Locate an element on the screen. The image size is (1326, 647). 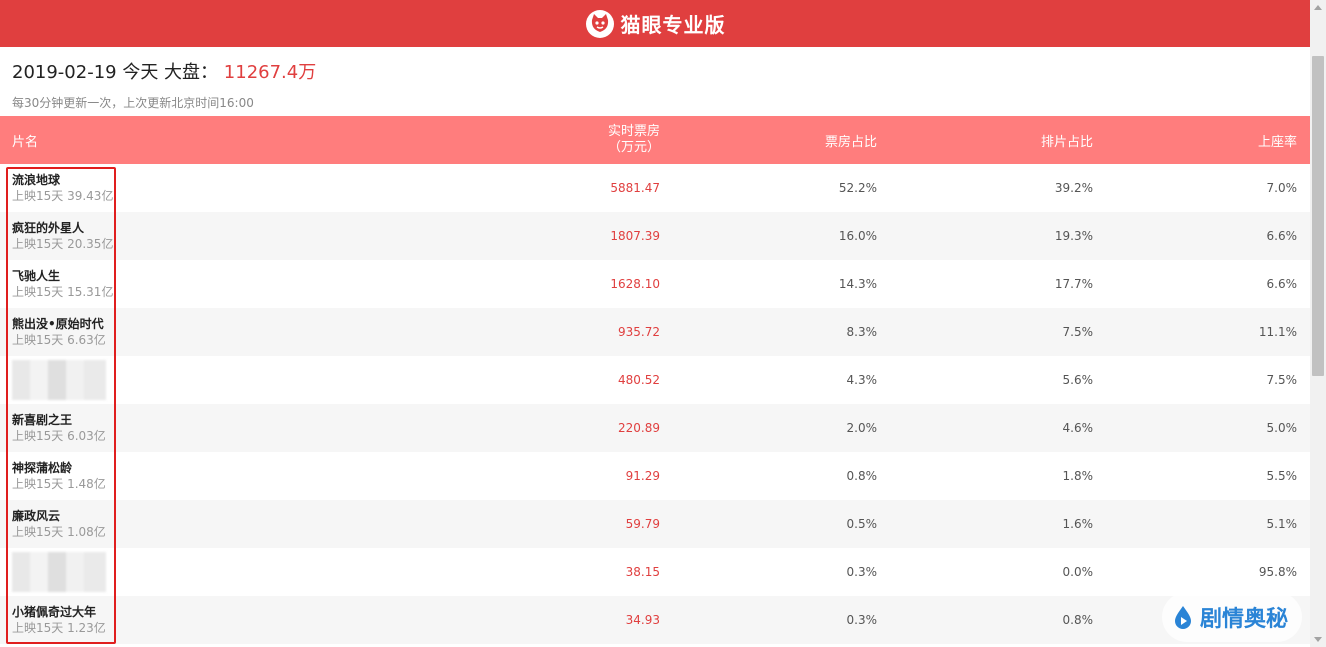
share-value: 52.2% is located at coordinates (857, 188).